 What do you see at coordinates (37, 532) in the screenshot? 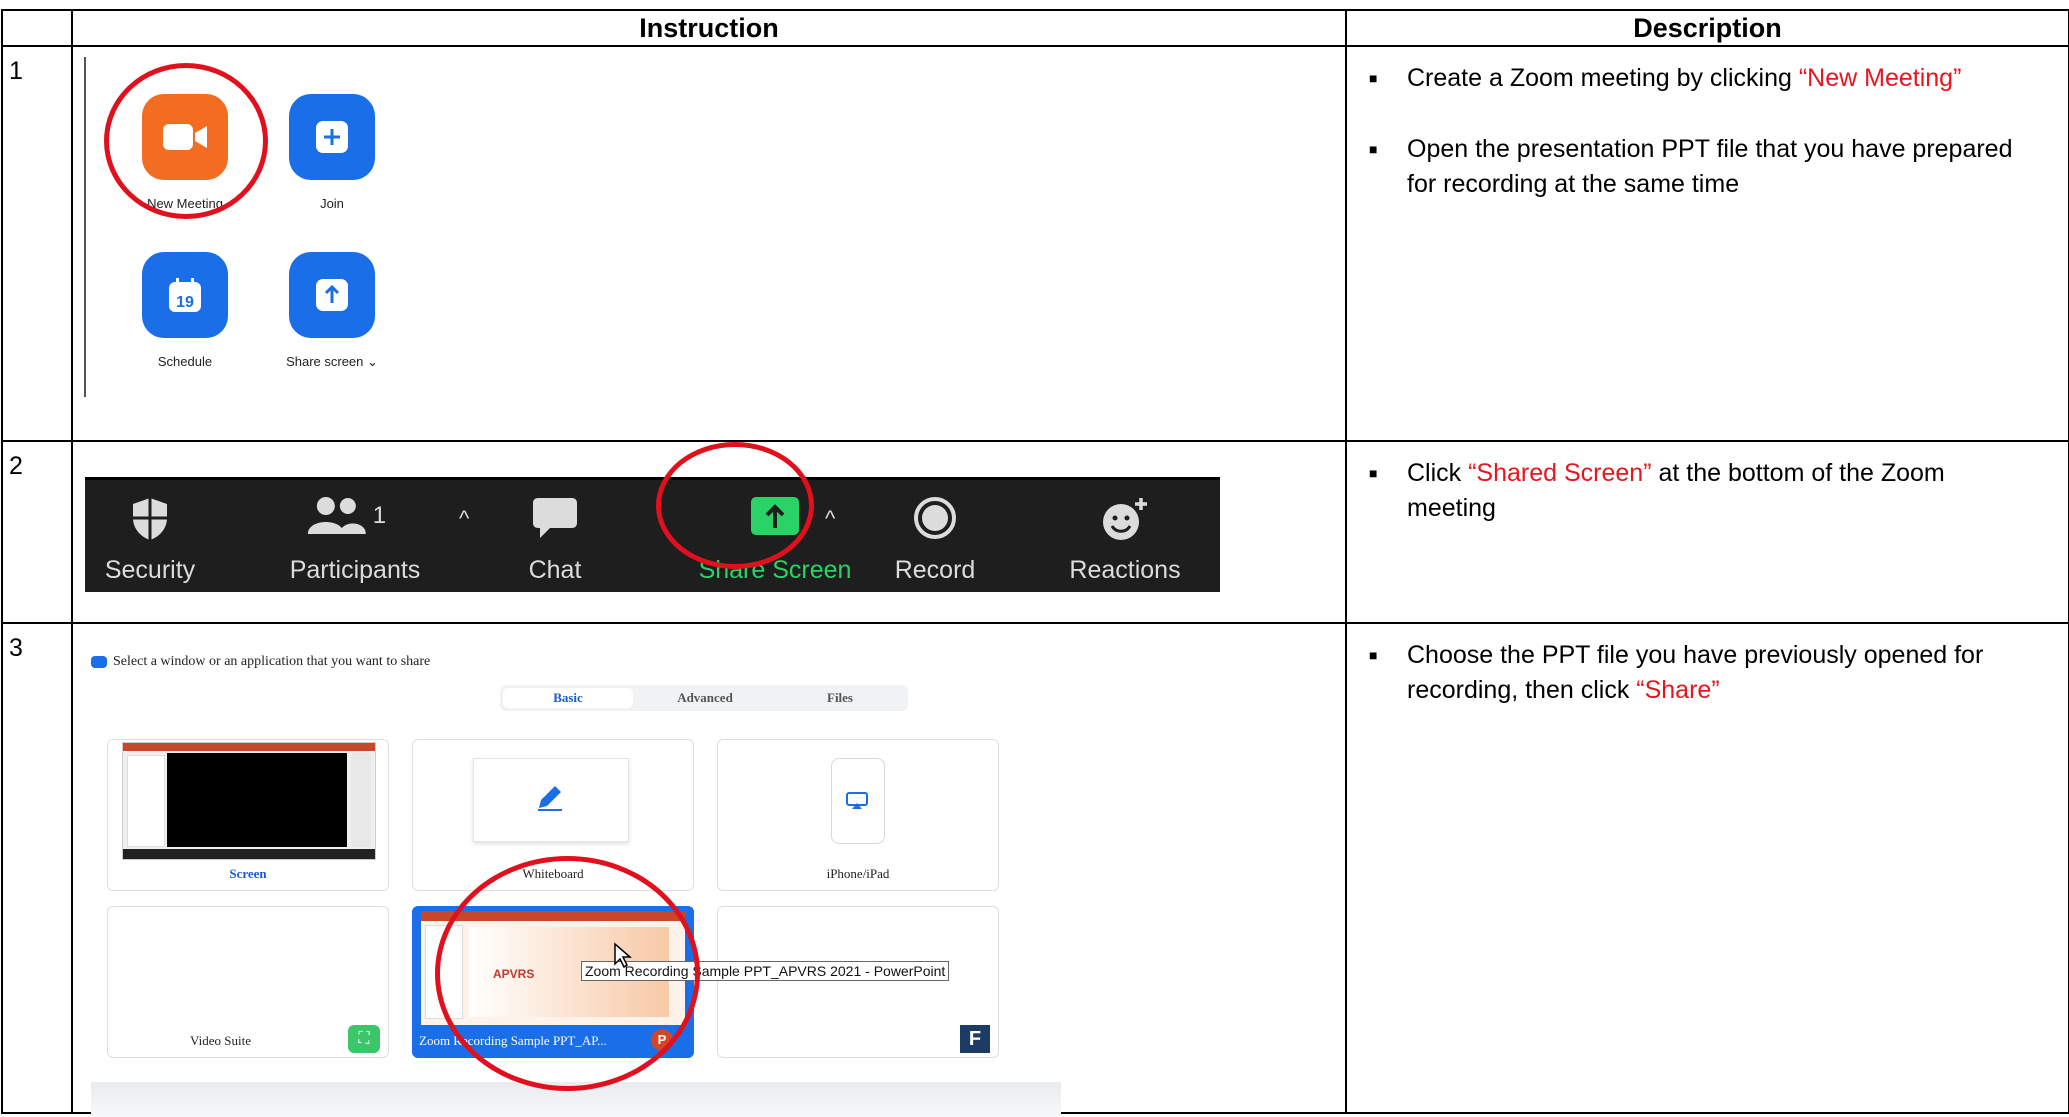
I see `step-number: 2` at bounding box center [37, 532].